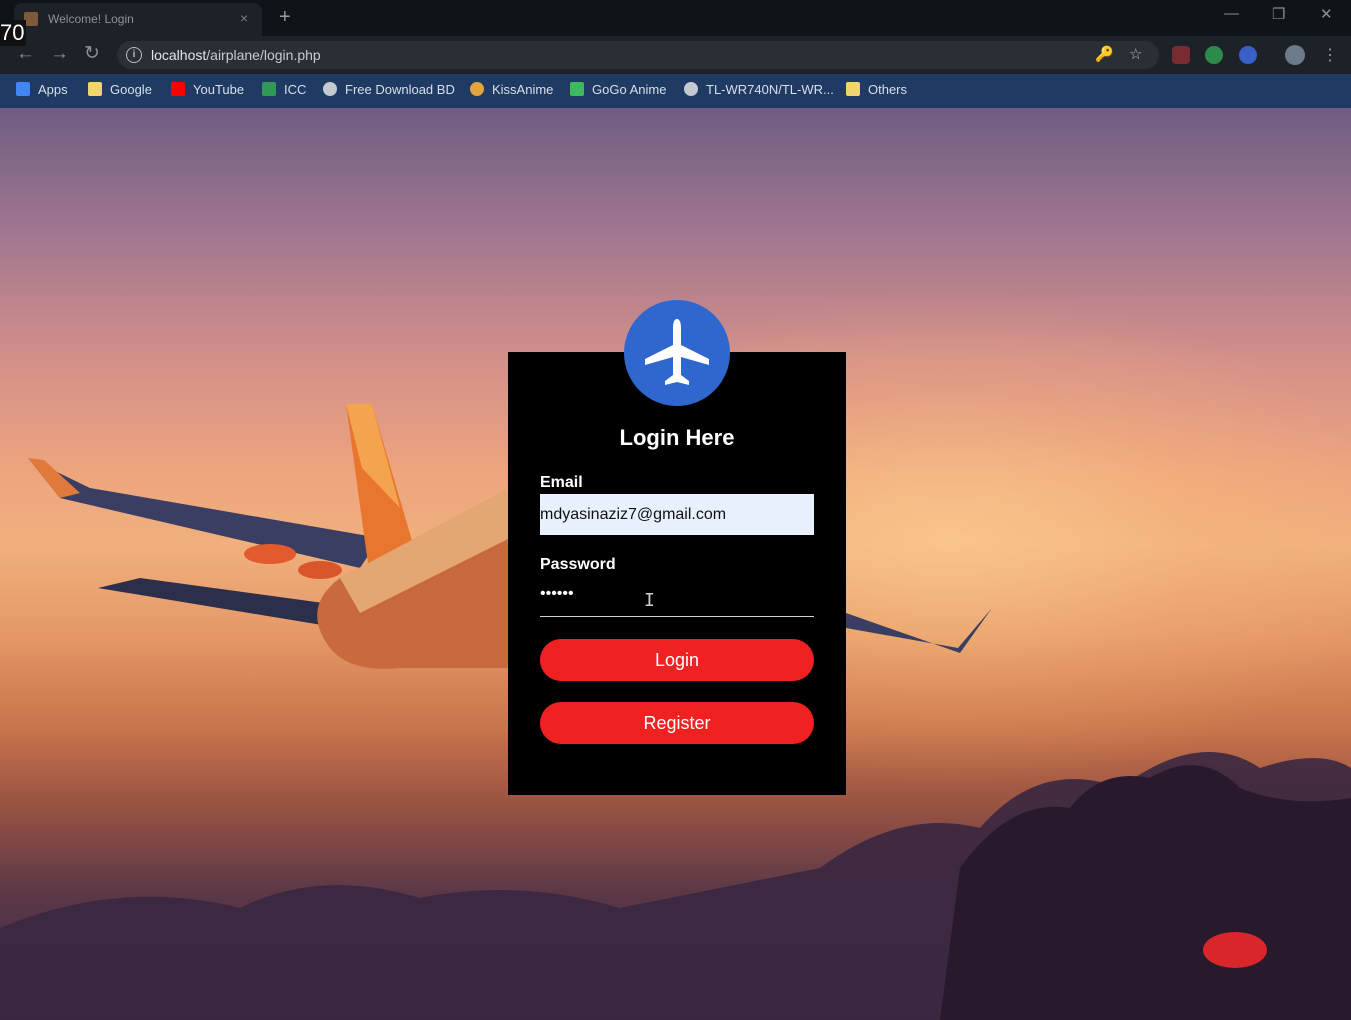 This screenshot has width=1351, height=1020. What do you see at coordinates (138, 19) in the screenshot?
I see `browser-tab: Welcome! Login ×` at bounding box center [138, 19].